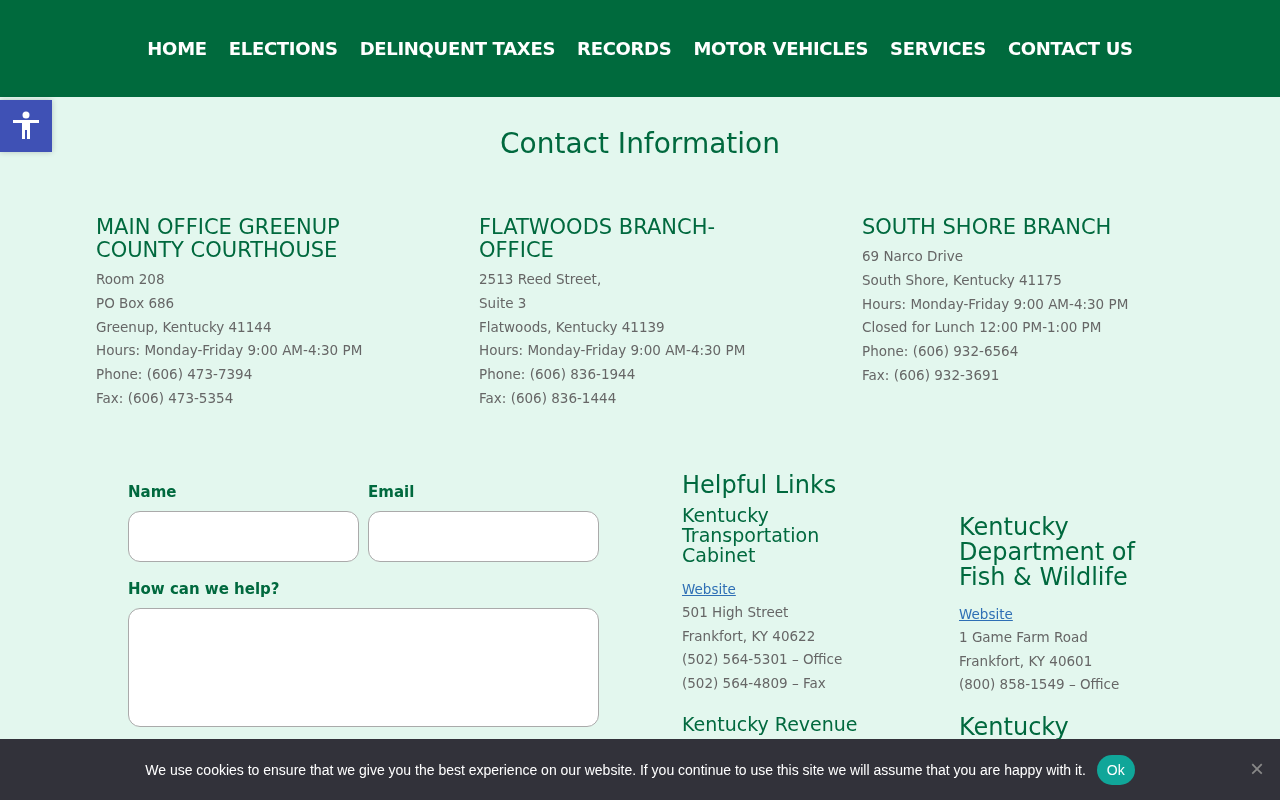  I want to click on office-detail: Suite 3, so click(503, 303).